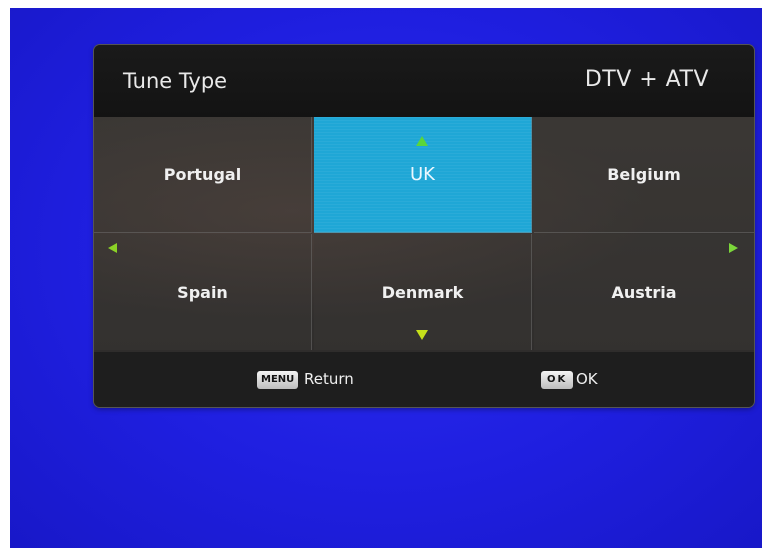  I want to click on country-option-belgium: Belgium, so click(644, 175).